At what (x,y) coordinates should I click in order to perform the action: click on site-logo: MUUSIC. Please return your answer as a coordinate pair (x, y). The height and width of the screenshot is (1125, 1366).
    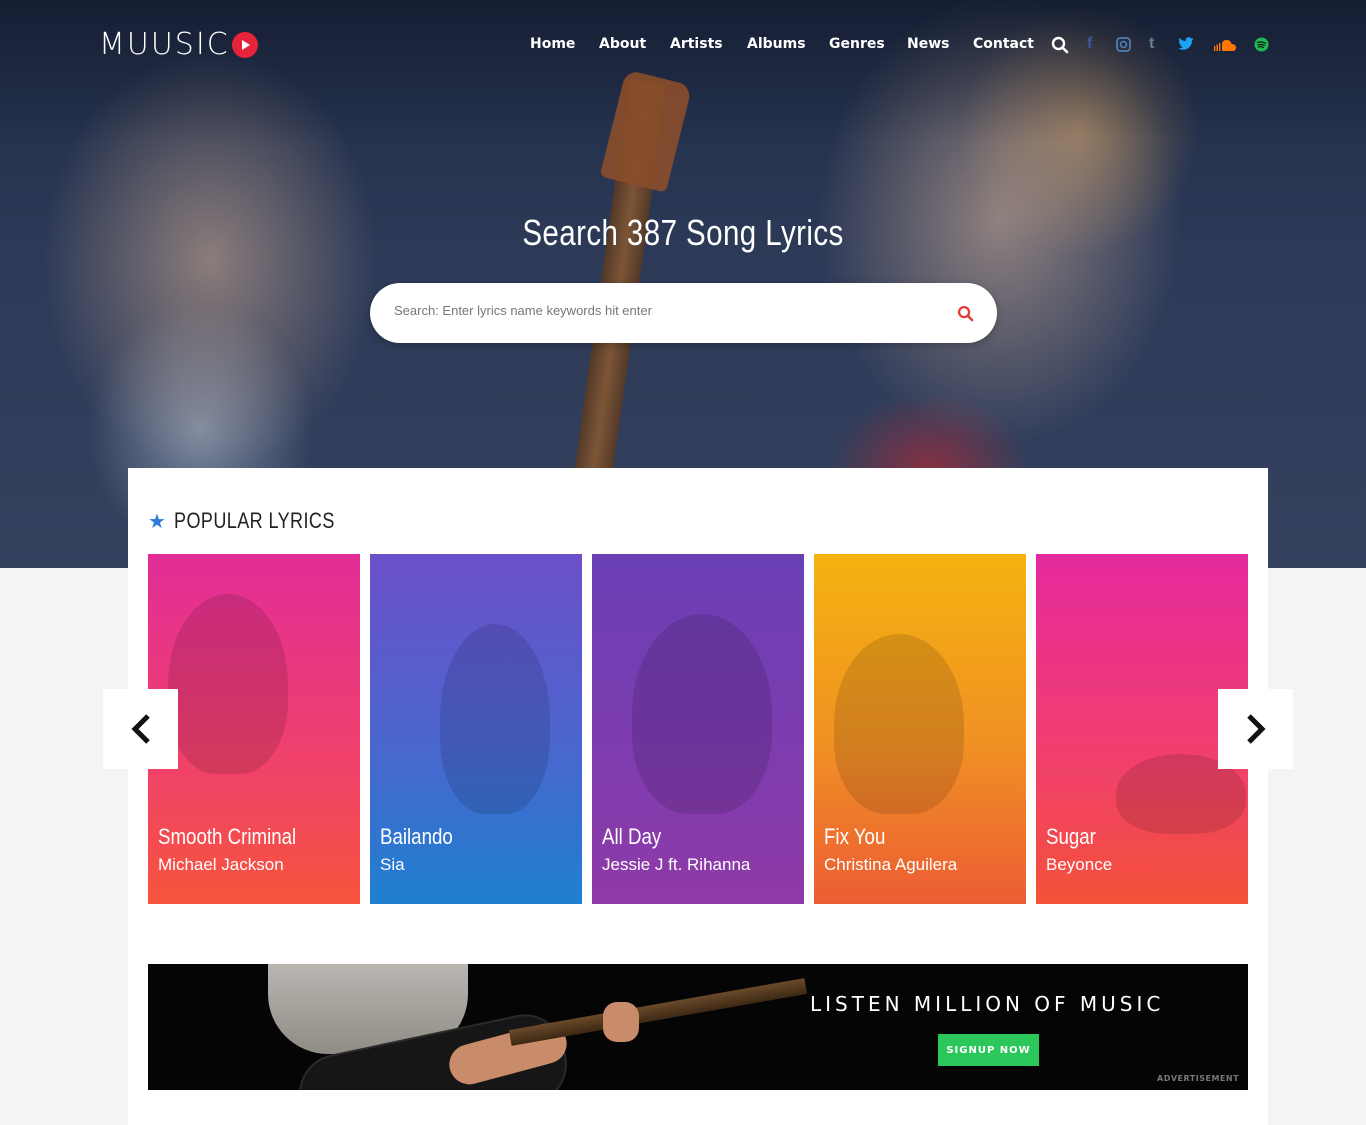
    Looking at the image, I should click on (178, 44).